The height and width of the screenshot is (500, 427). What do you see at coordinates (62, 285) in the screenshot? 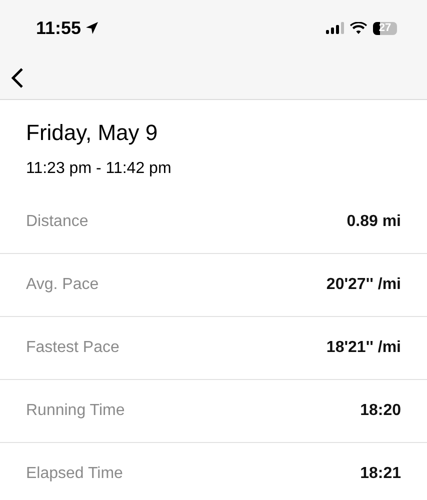
I see `stat-label: Avg. Pace` at bounding box center [62, 285].